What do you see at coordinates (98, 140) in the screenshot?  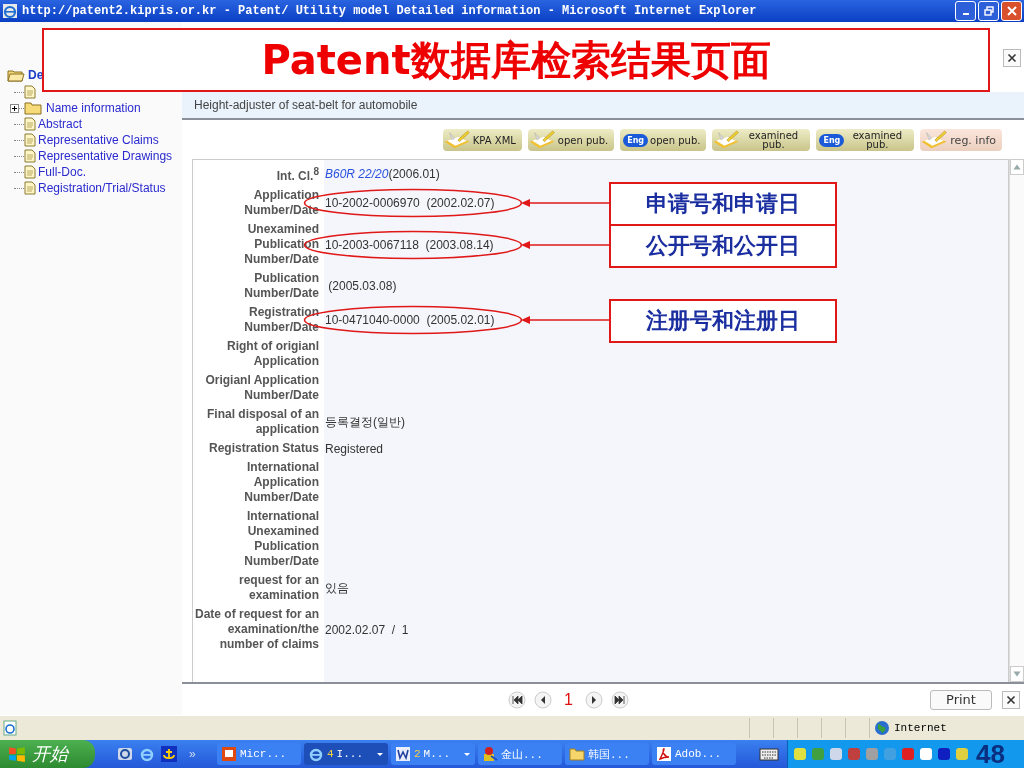 I see `tree-item: Representative Claims` at bounding box center [98, 140].